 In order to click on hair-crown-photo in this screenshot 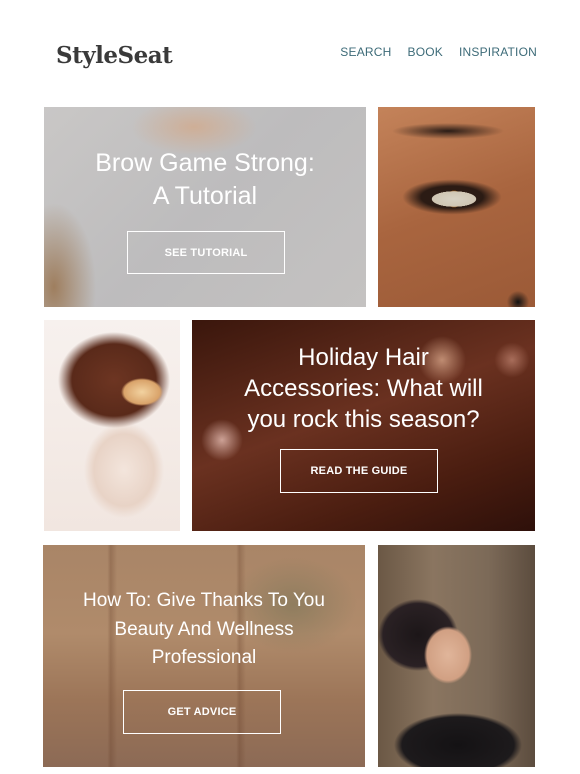, I will do `click(112, 425)`.